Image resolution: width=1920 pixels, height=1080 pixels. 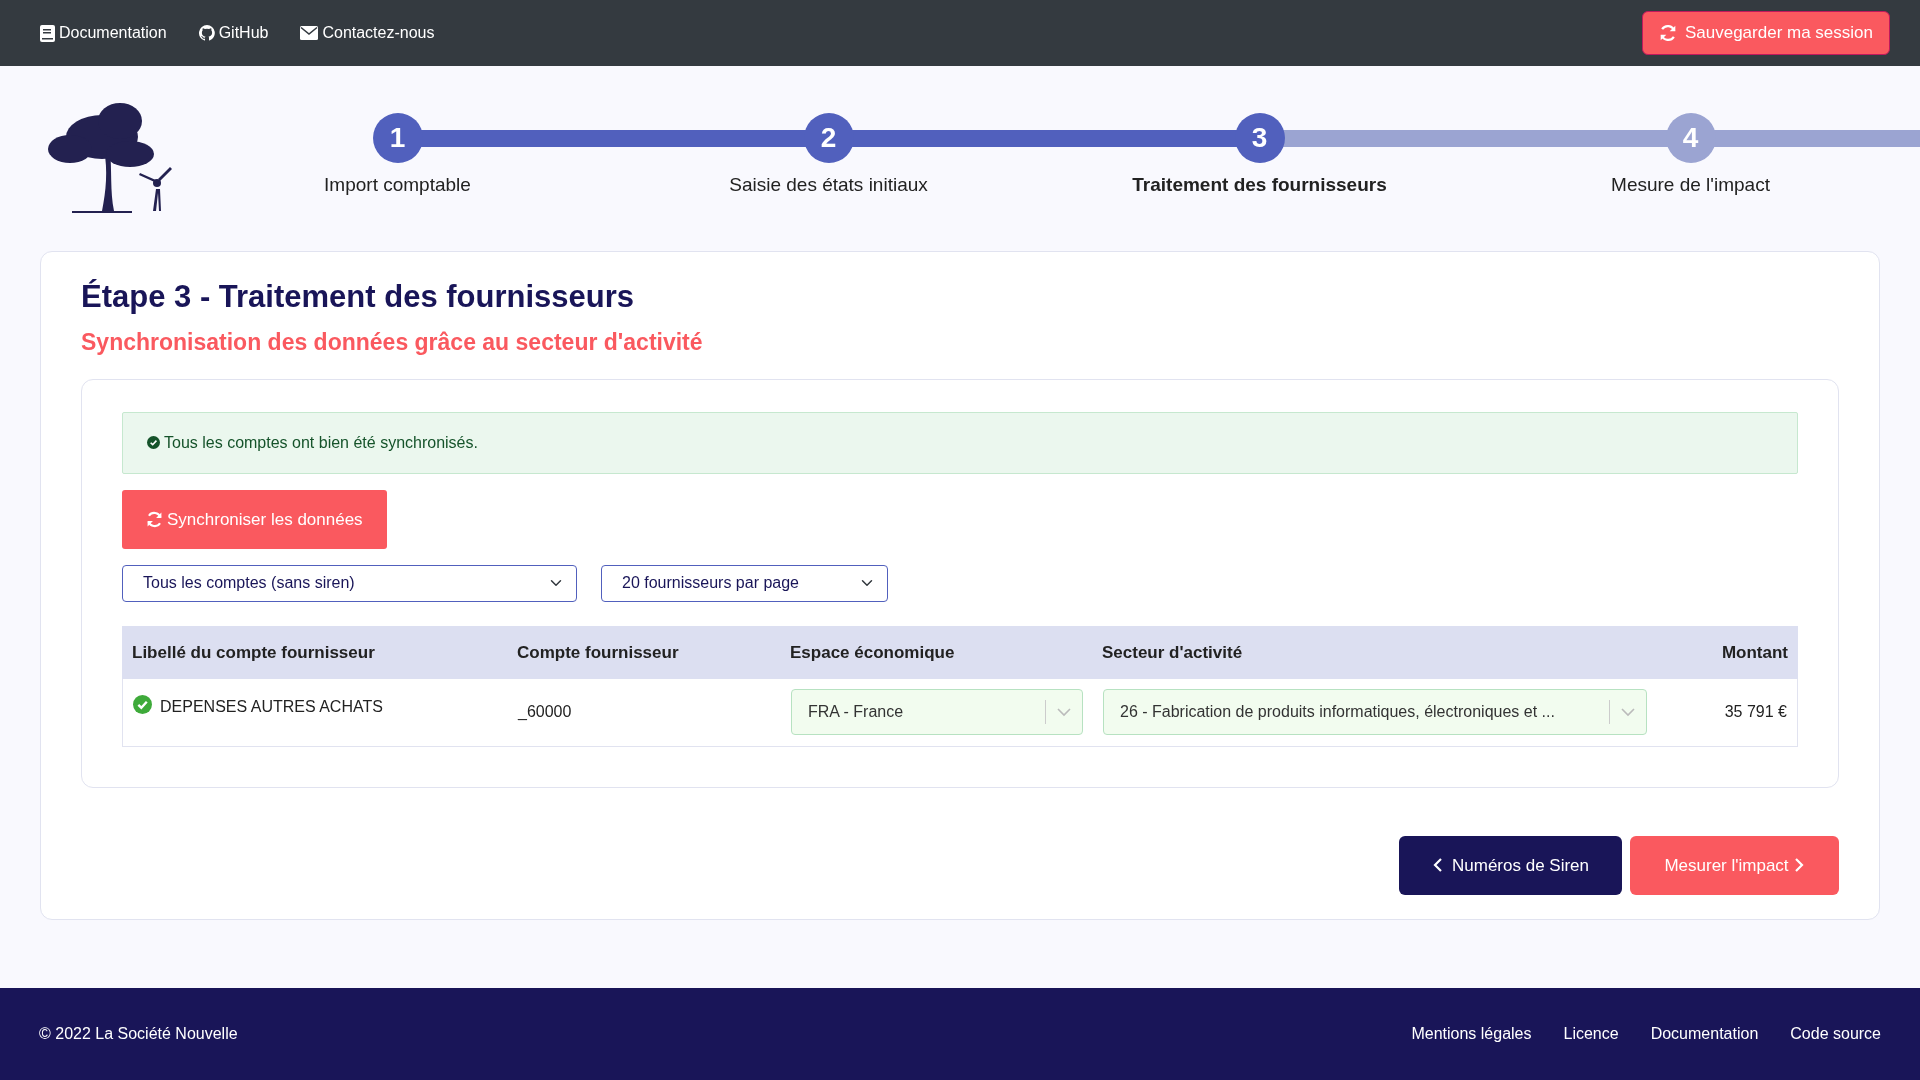 I want to click on footer-link: Documentation, so click(x=1704, y=1034).